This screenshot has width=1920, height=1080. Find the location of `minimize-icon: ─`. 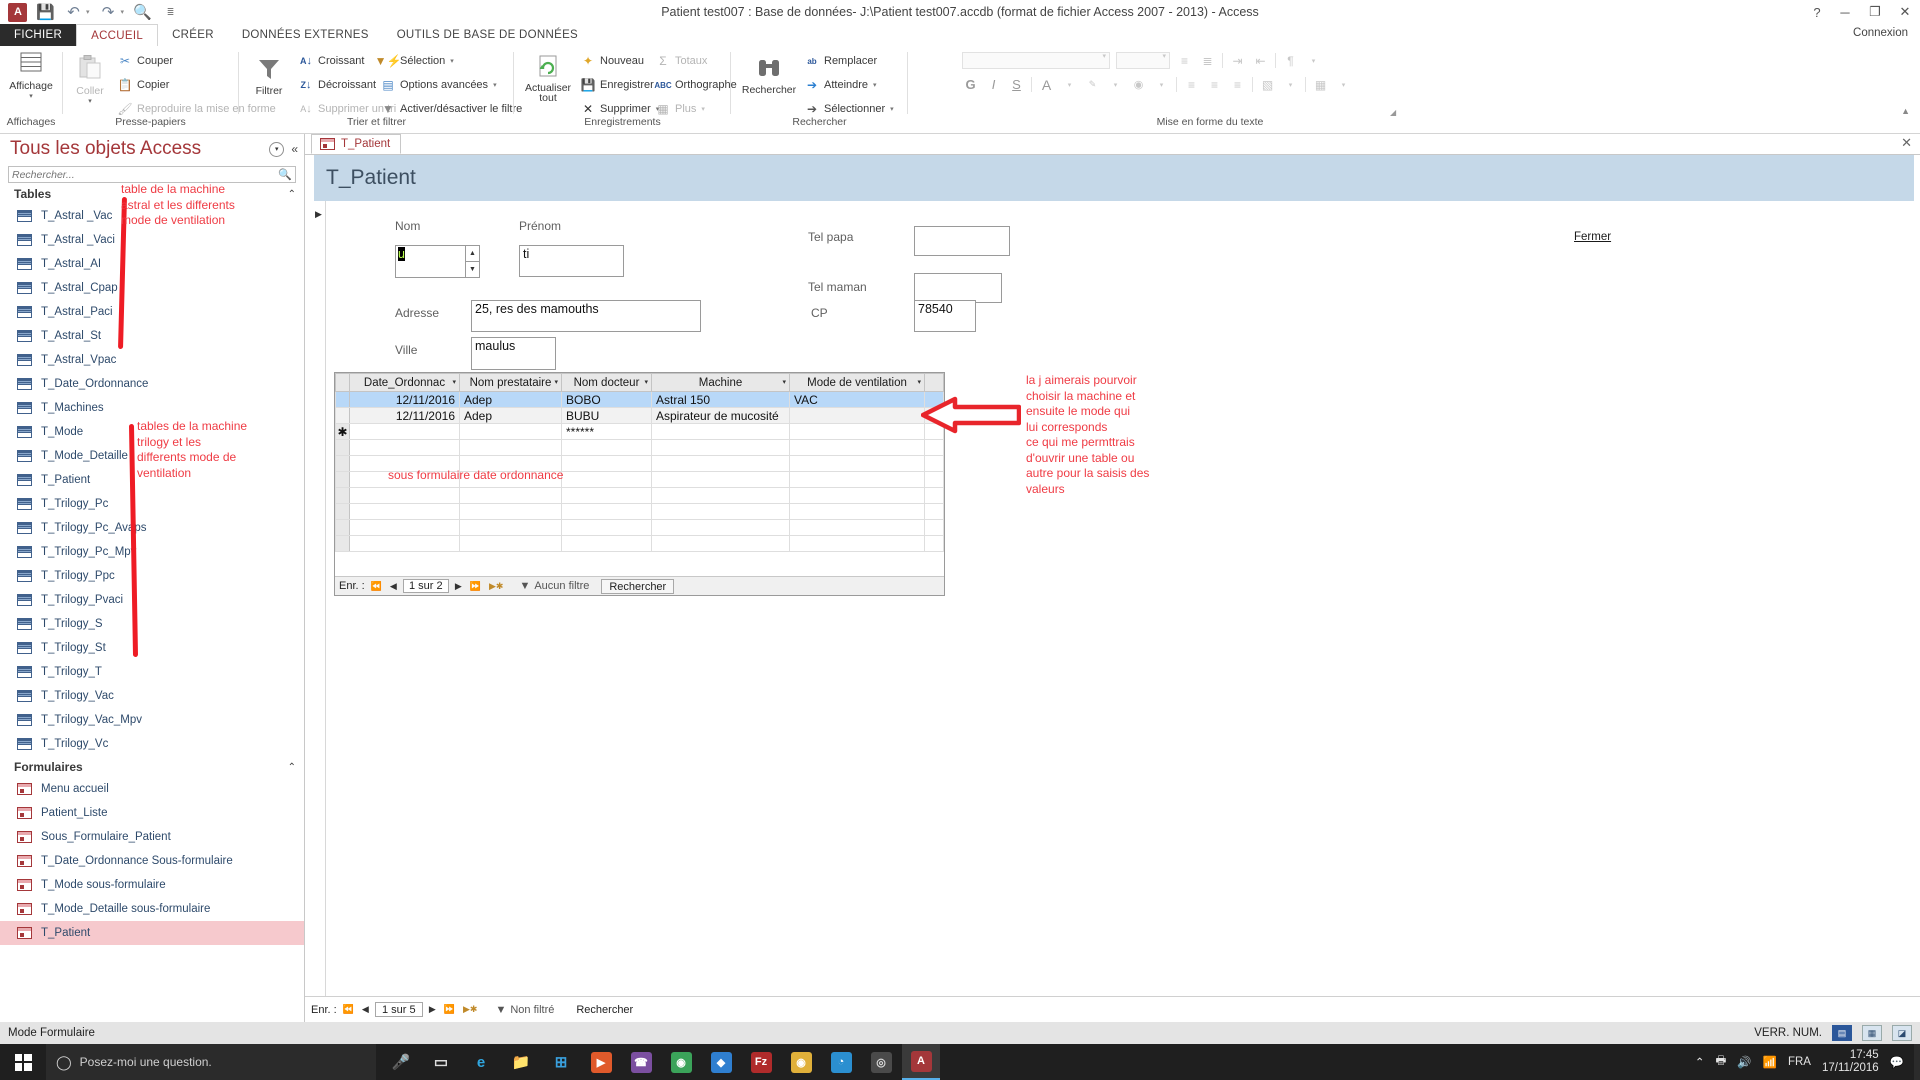

minimize-icon: ─ is located at coordinates (1845, 12).